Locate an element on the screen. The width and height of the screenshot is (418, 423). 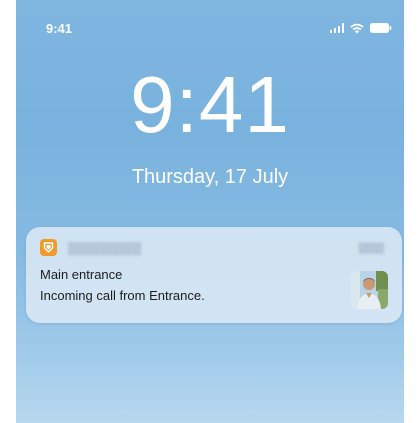
wifi-icon is located at coordinates (357, 28).